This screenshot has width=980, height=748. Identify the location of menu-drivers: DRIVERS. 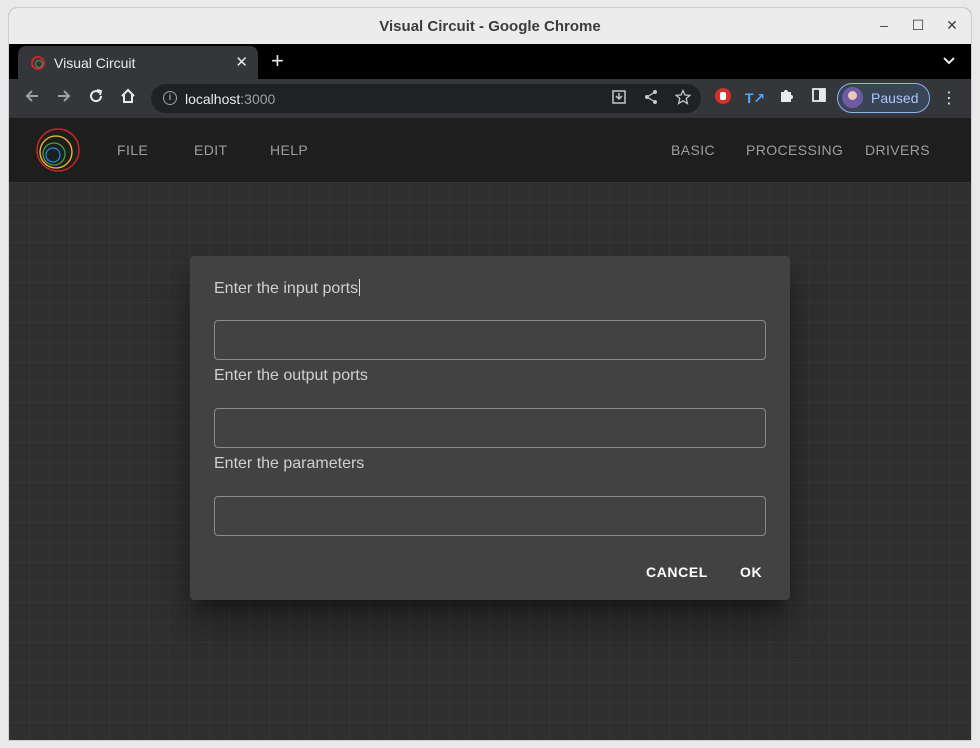
(897, 150).